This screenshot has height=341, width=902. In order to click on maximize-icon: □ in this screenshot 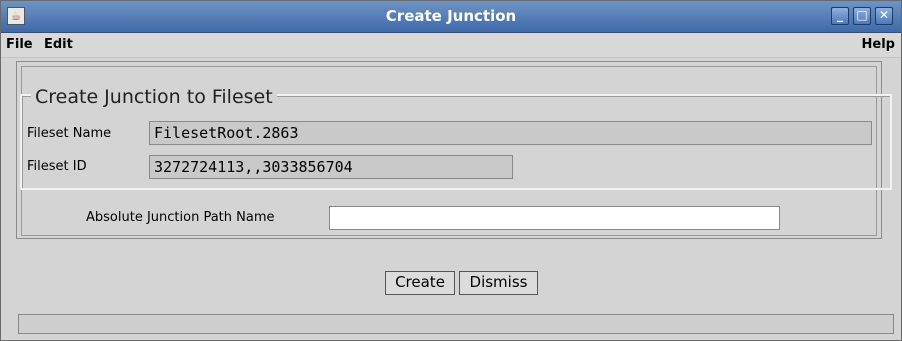, I will do `click(862, 16)`.